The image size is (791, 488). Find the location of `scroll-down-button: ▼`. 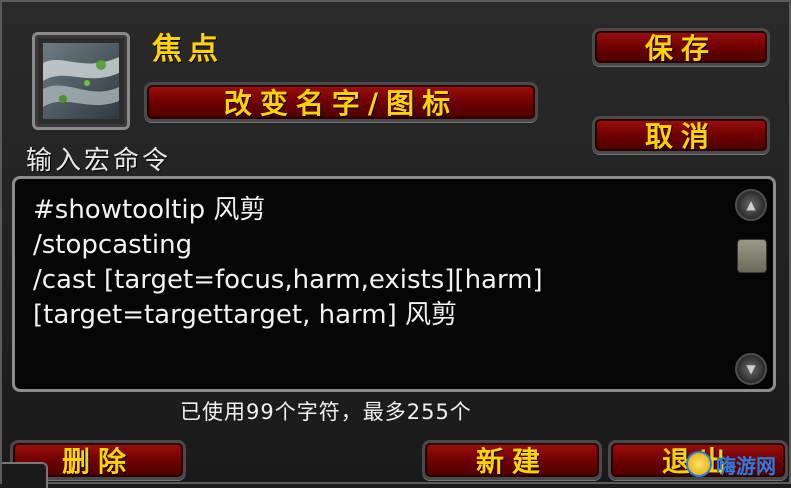

scroll-down-button: ▼ is located at coordinates (751, 369).